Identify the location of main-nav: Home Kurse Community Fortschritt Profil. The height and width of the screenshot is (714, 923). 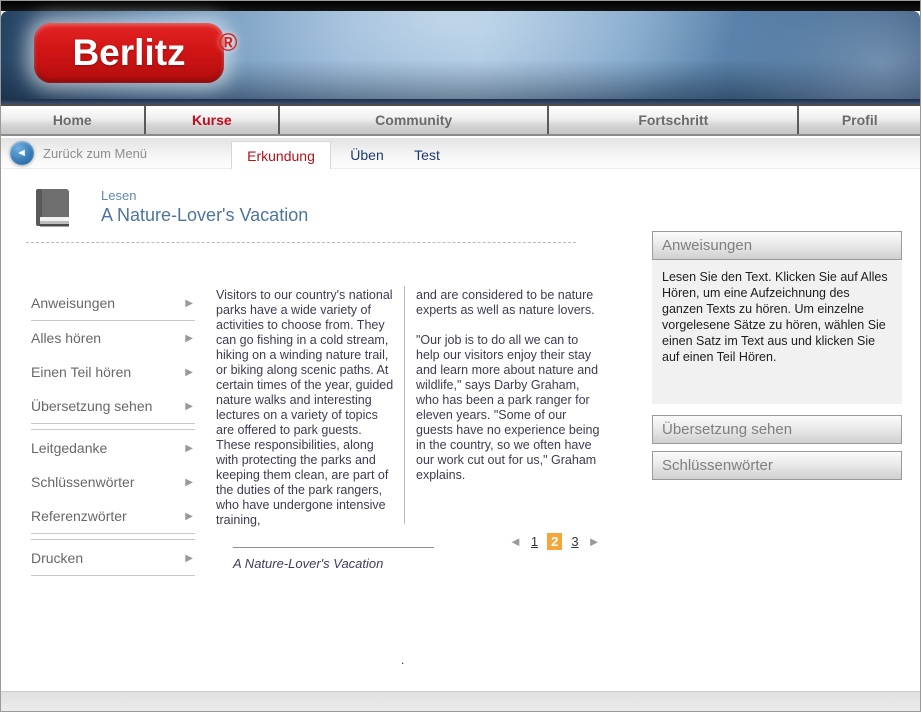
(460, 120).